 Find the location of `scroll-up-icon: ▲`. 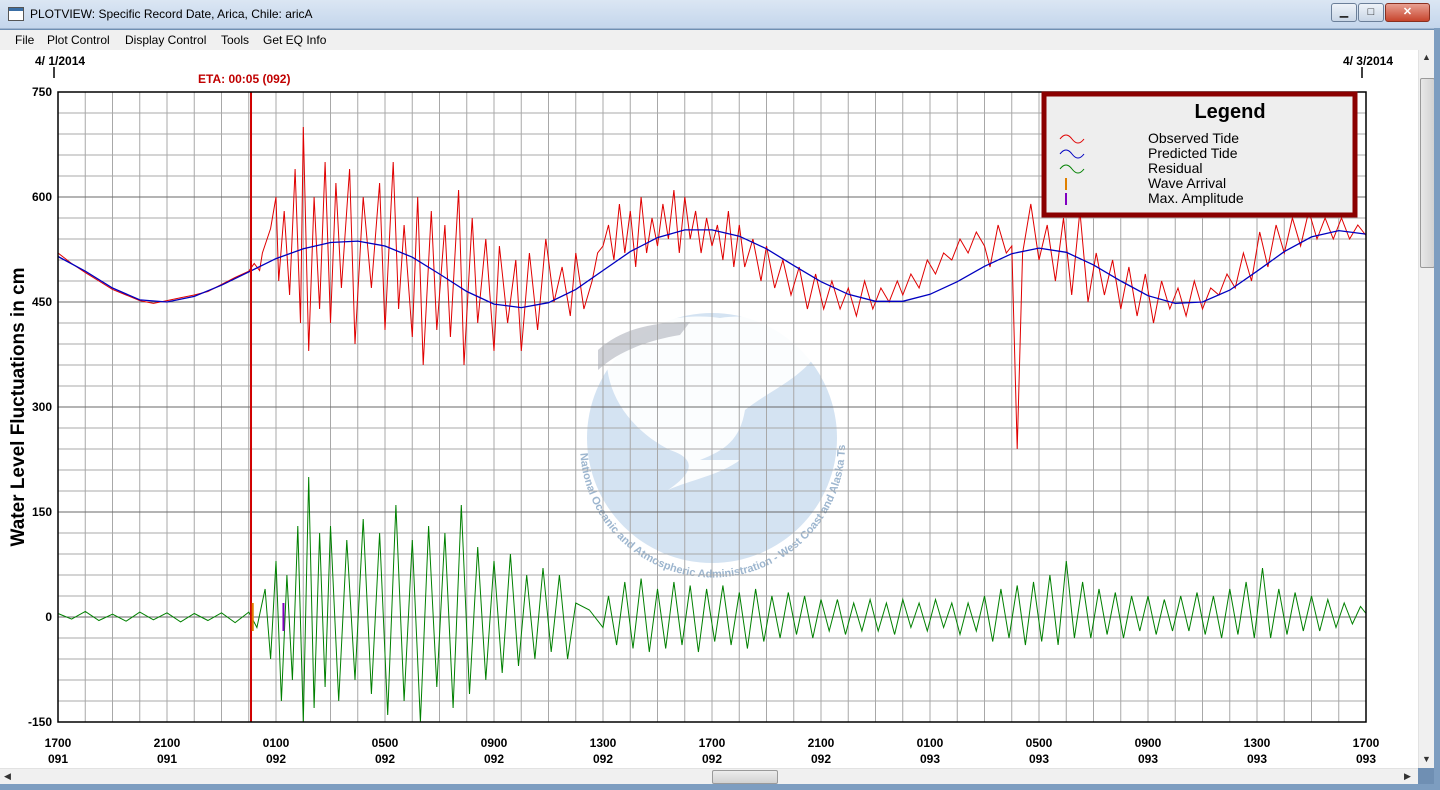

scroll-up-icon: ▲ is located at coordinates (1426, 57).